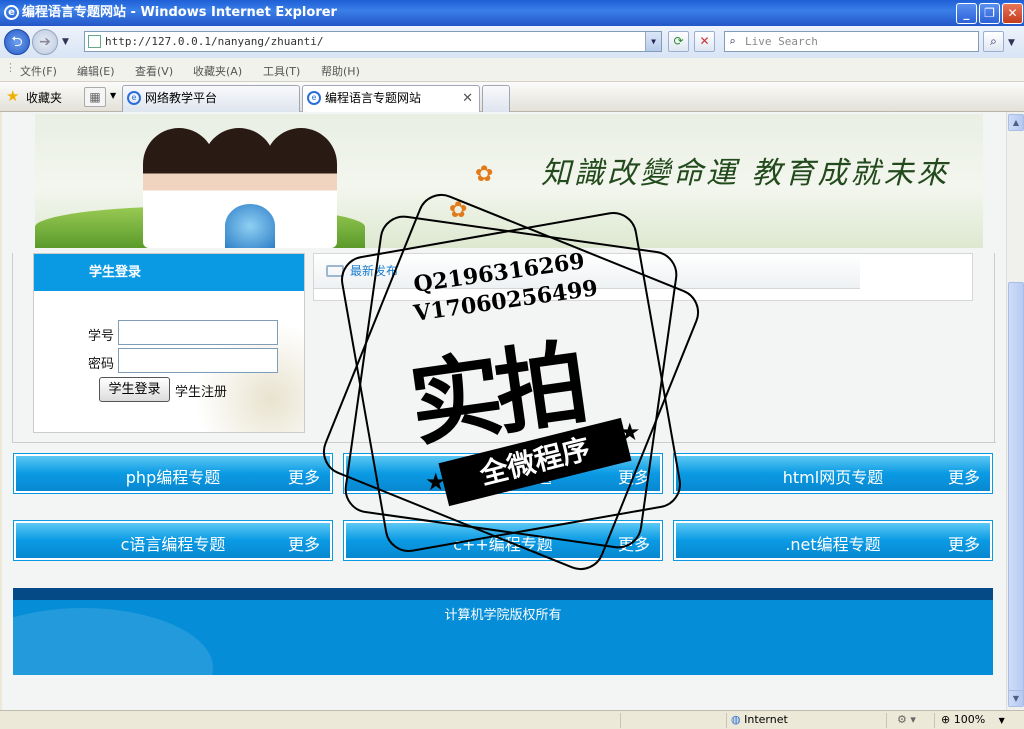 This screenshot has height=729, width=1024. What do you see at coordinates (96, 71) in the screenshot?
I see `menu-edit: 编辑(E)` at bounding box center [96, 71].